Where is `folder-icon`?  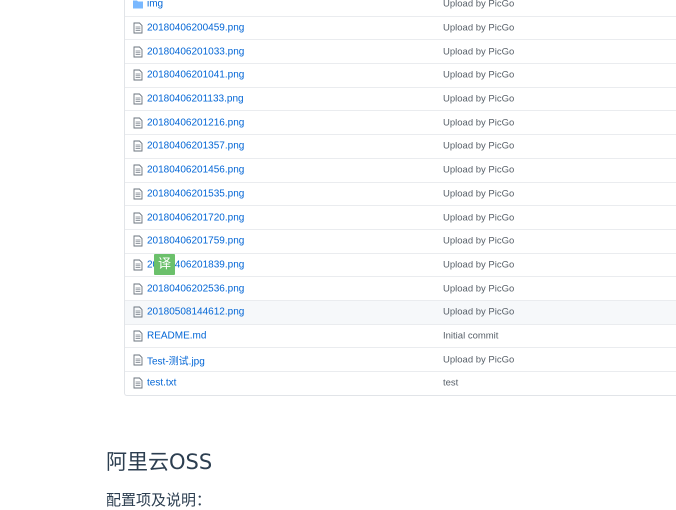
folder-icon is located at coordinates (138, 4).